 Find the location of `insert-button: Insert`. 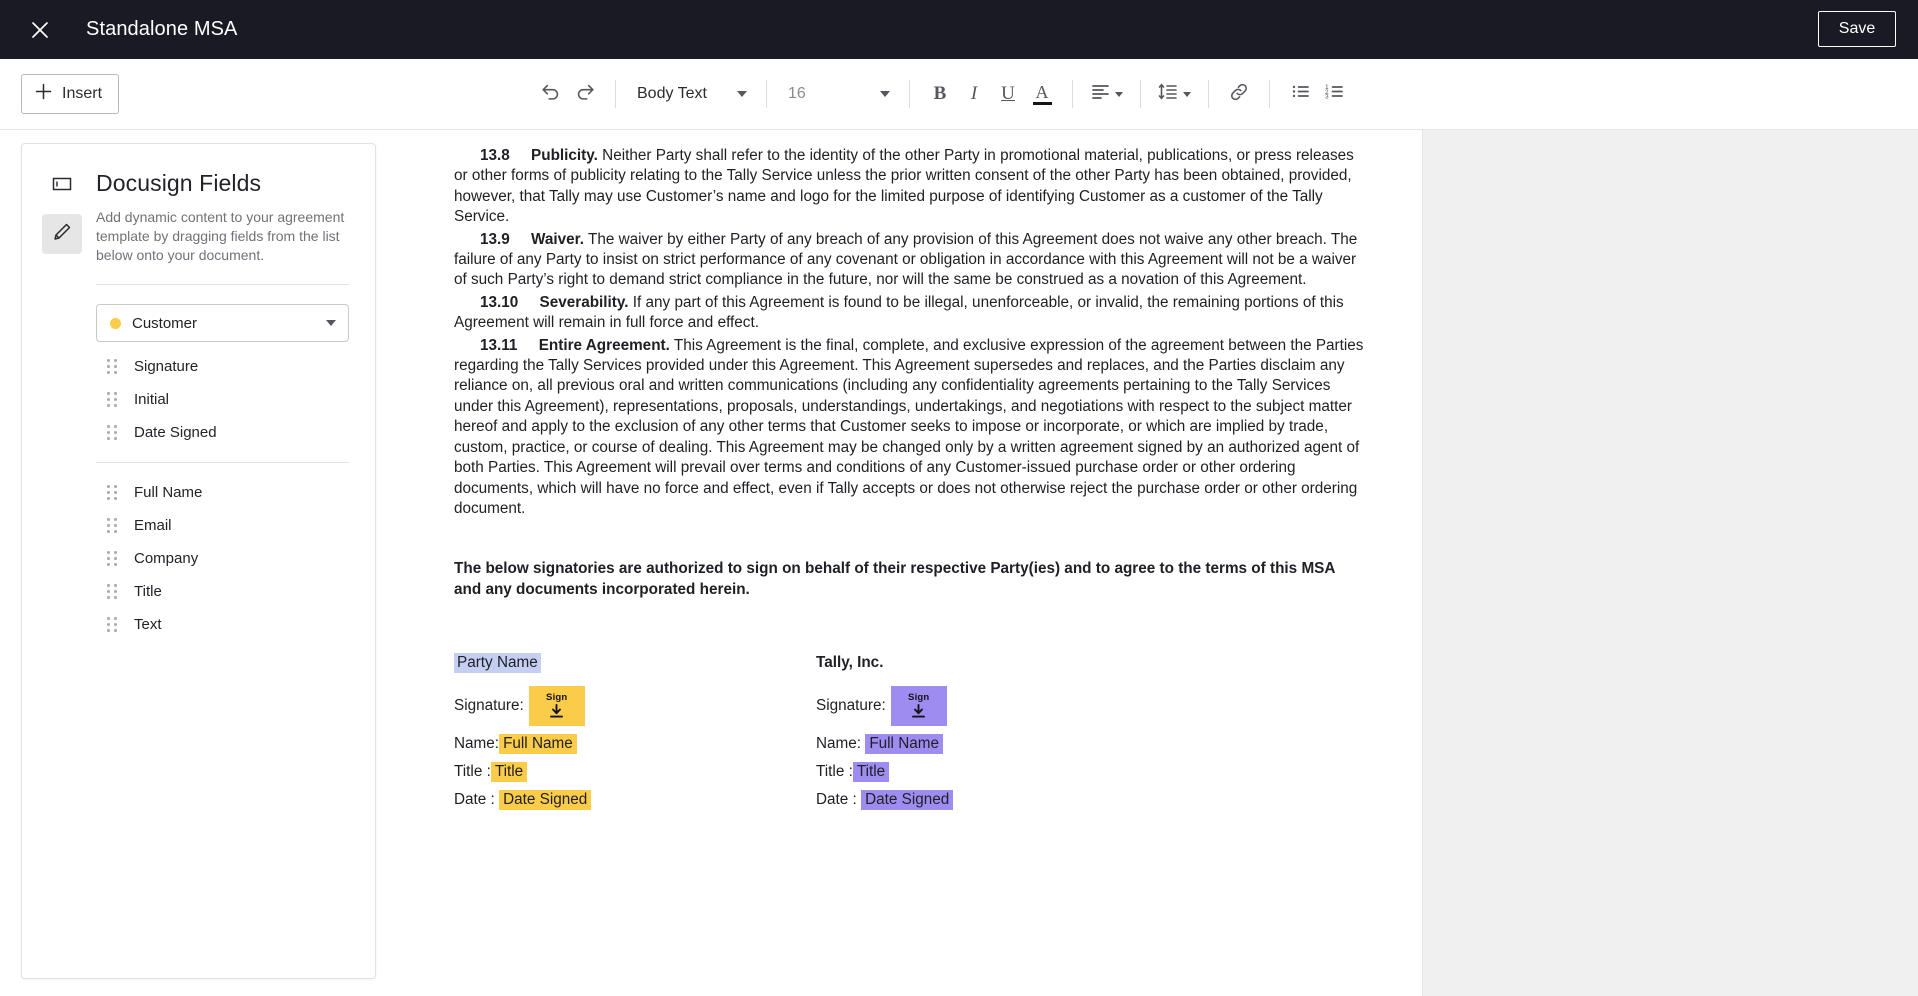

insert-button: Insert is located at coordinates (70, 94).